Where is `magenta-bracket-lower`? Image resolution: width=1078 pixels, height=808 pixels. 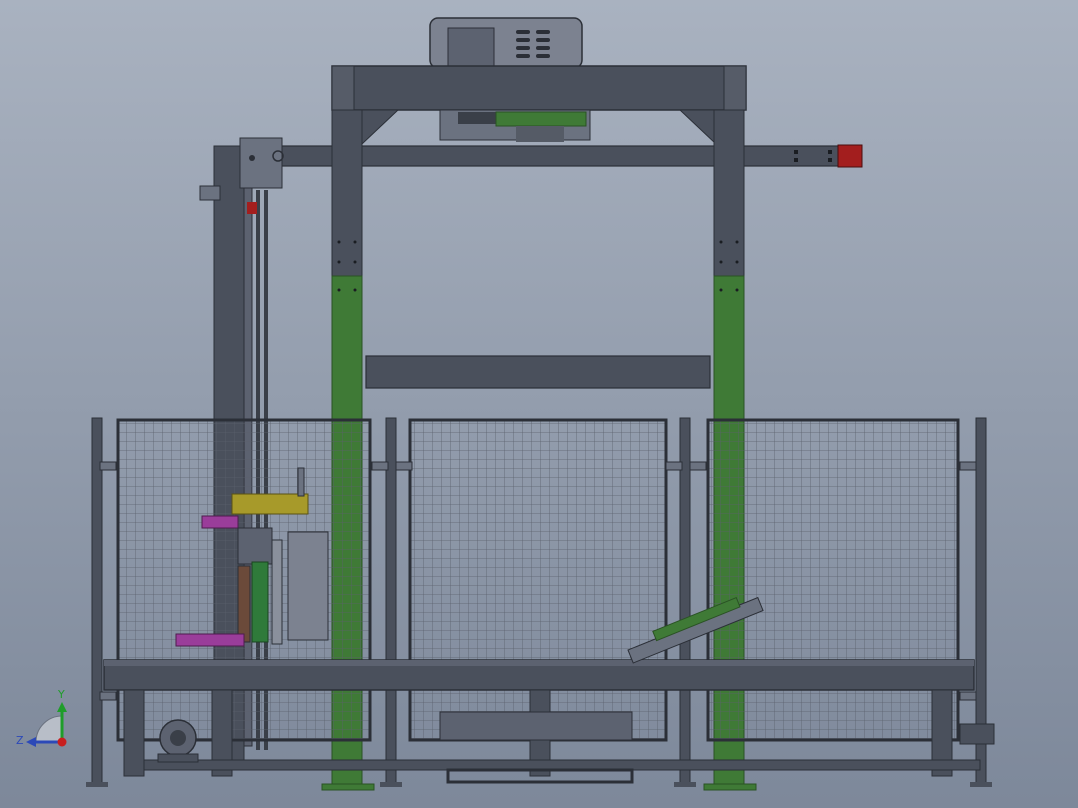 magenta-bracket-lower is located at coordinates (210, 640).